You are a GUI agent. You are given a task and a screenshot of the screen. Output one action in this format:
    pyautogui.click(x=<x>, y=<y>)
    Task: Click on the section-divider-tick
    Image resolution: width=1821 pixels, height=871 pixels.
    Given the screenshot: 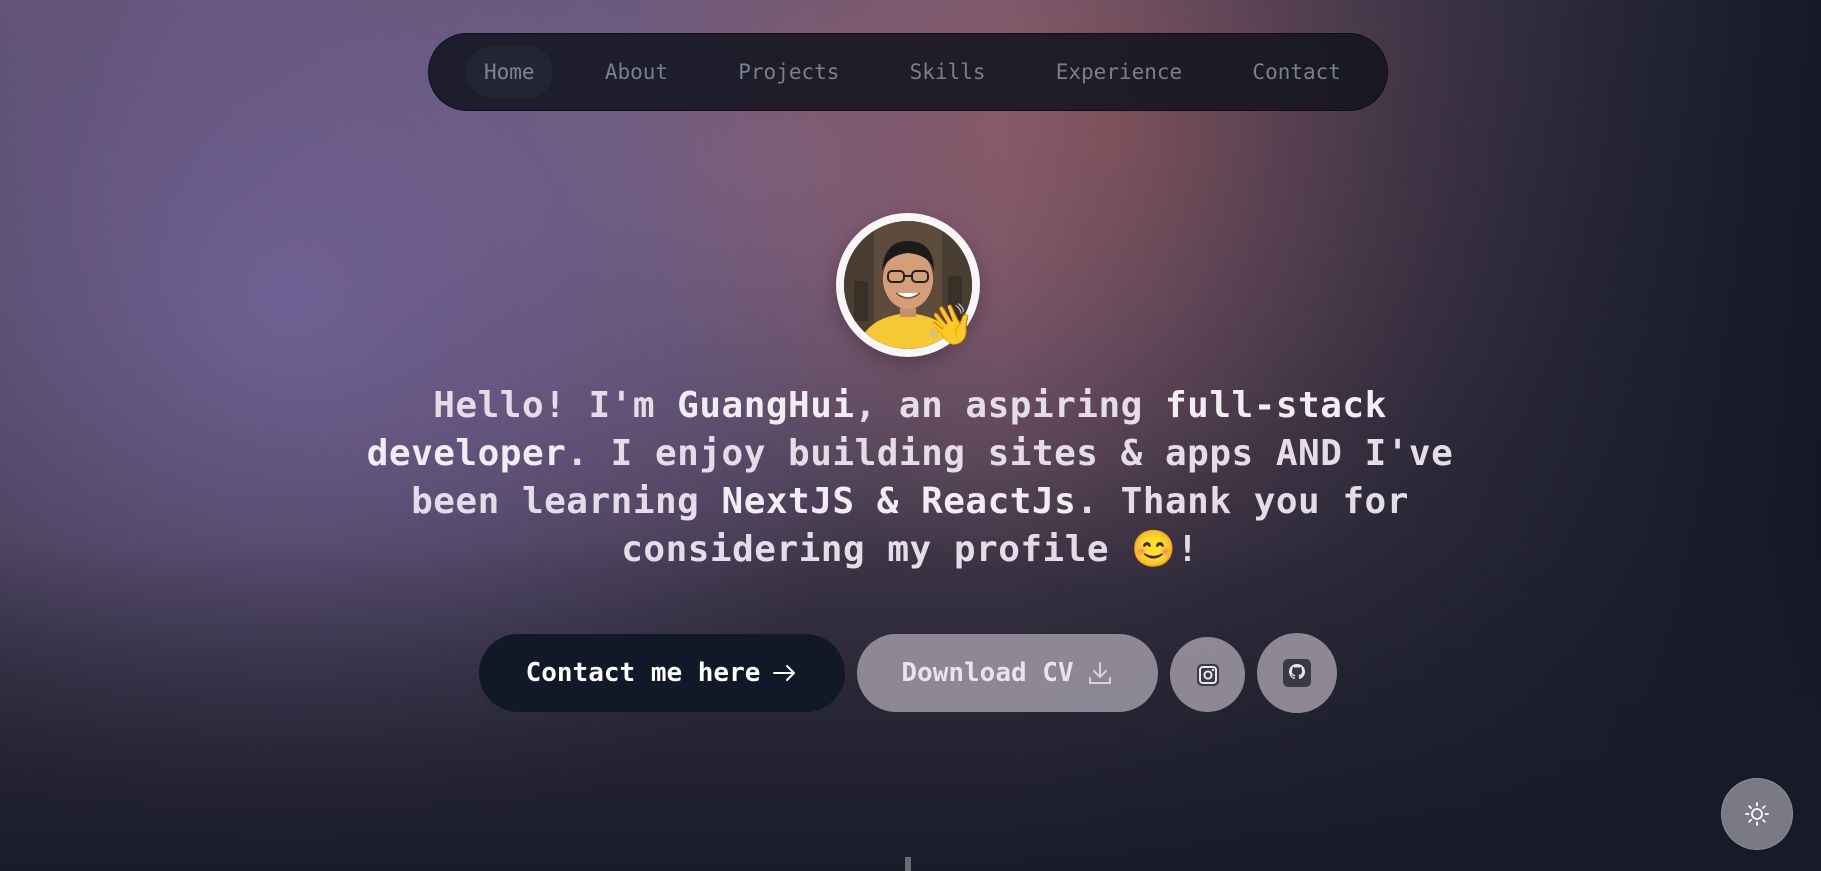 What is the action you would take?
    pyautogui.click(x=908, y=864)
    